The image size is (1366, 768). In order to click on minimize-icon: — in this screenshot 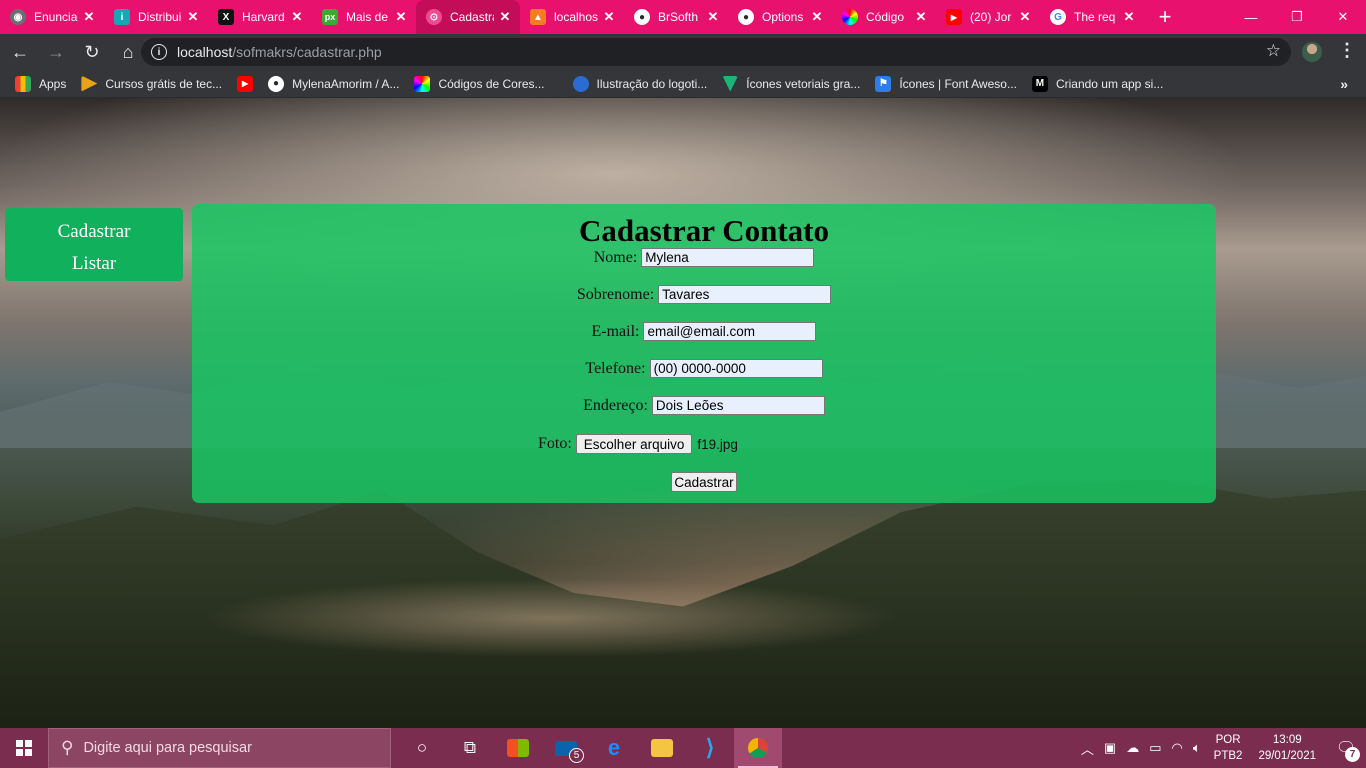, I will do `click(1251, 17)`.